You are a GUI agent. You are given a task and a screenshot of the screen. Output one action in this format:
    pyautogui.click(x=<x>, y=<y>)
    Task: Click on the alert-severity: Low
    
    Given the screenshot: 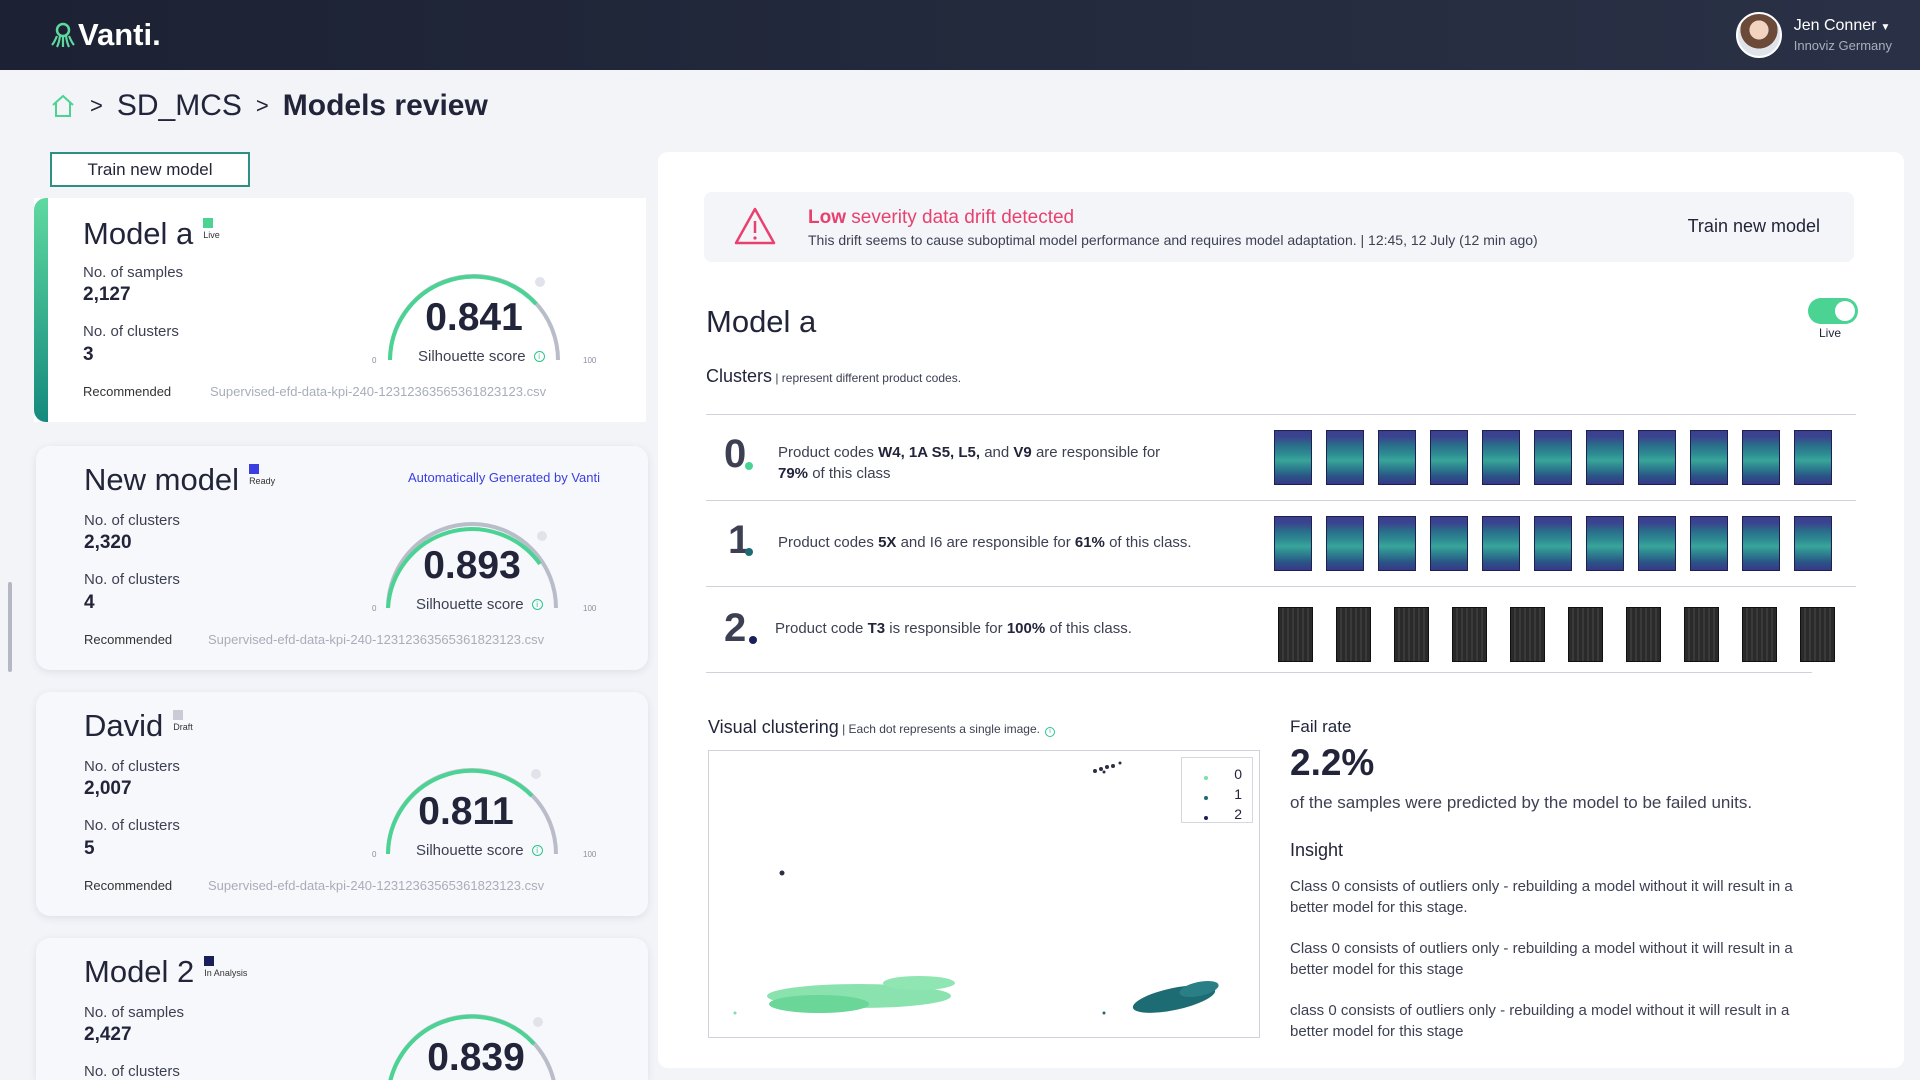 What is the action you would take?
    pyautogui.click(x=827, y=217)
    